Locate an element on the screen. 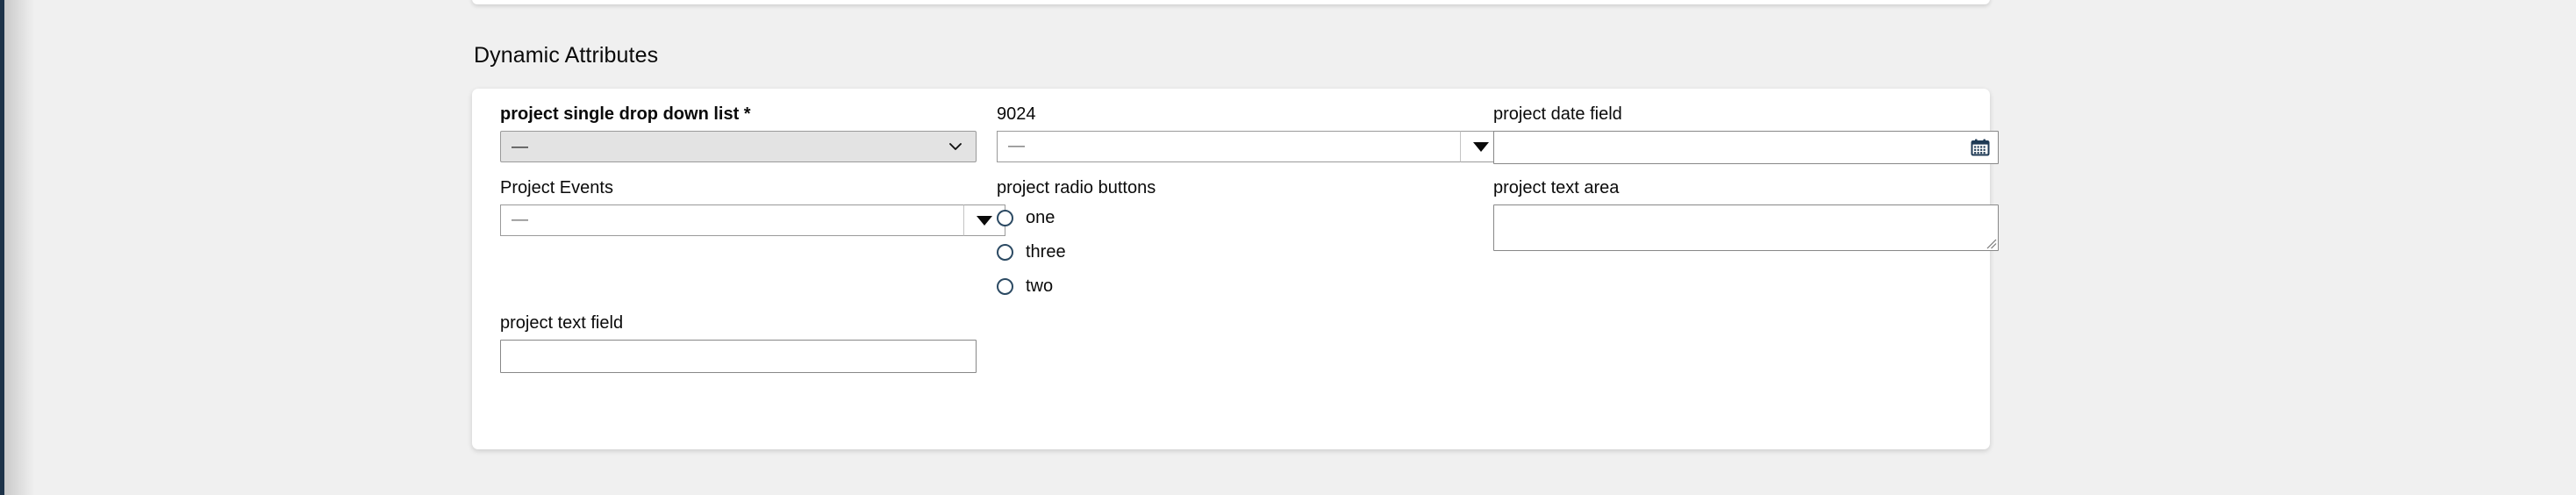 The height and width of the screenshot is (495, 2576). field-project-single-drop-down-list: project single drop down list * — is located at coordinates (734, 133).